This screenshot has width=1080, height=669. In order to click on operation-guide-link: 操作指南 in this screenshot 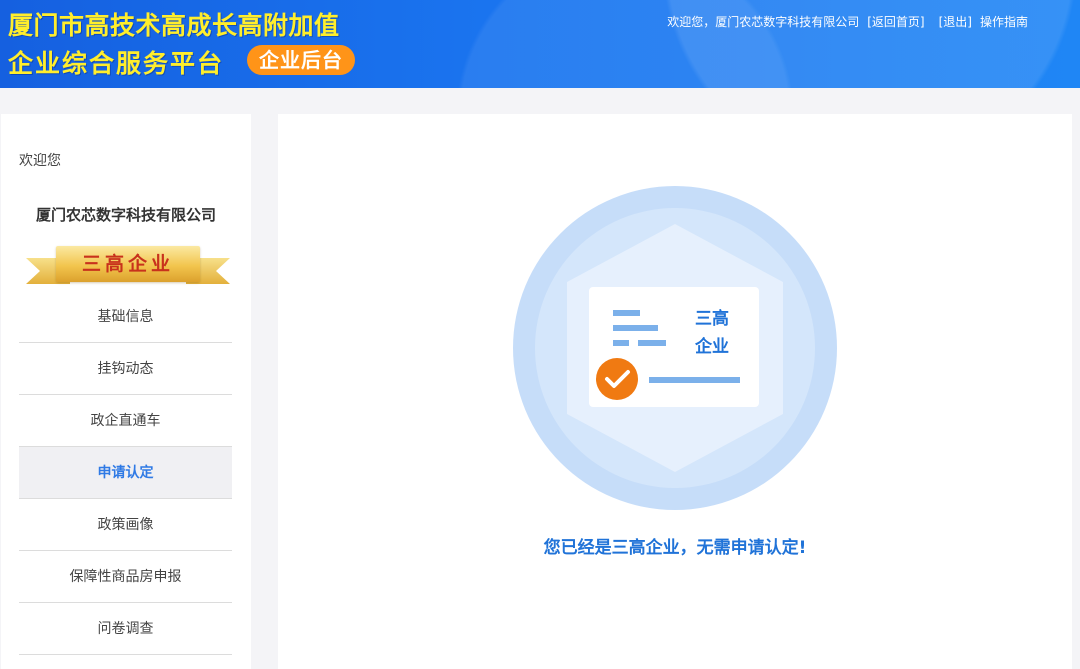, I will do `click(1004, 21)`.